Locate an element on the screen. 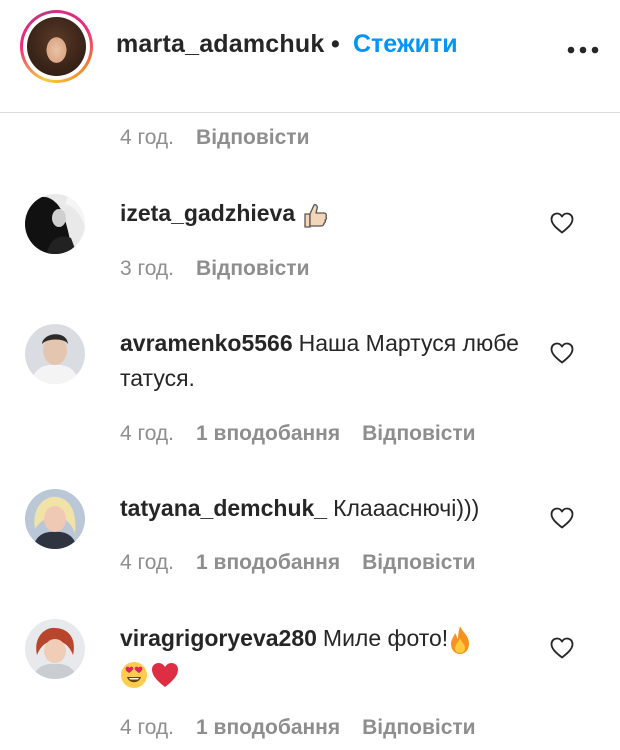  comment-meta: 3 год. Відповісти is located at coordinates (226, 269).